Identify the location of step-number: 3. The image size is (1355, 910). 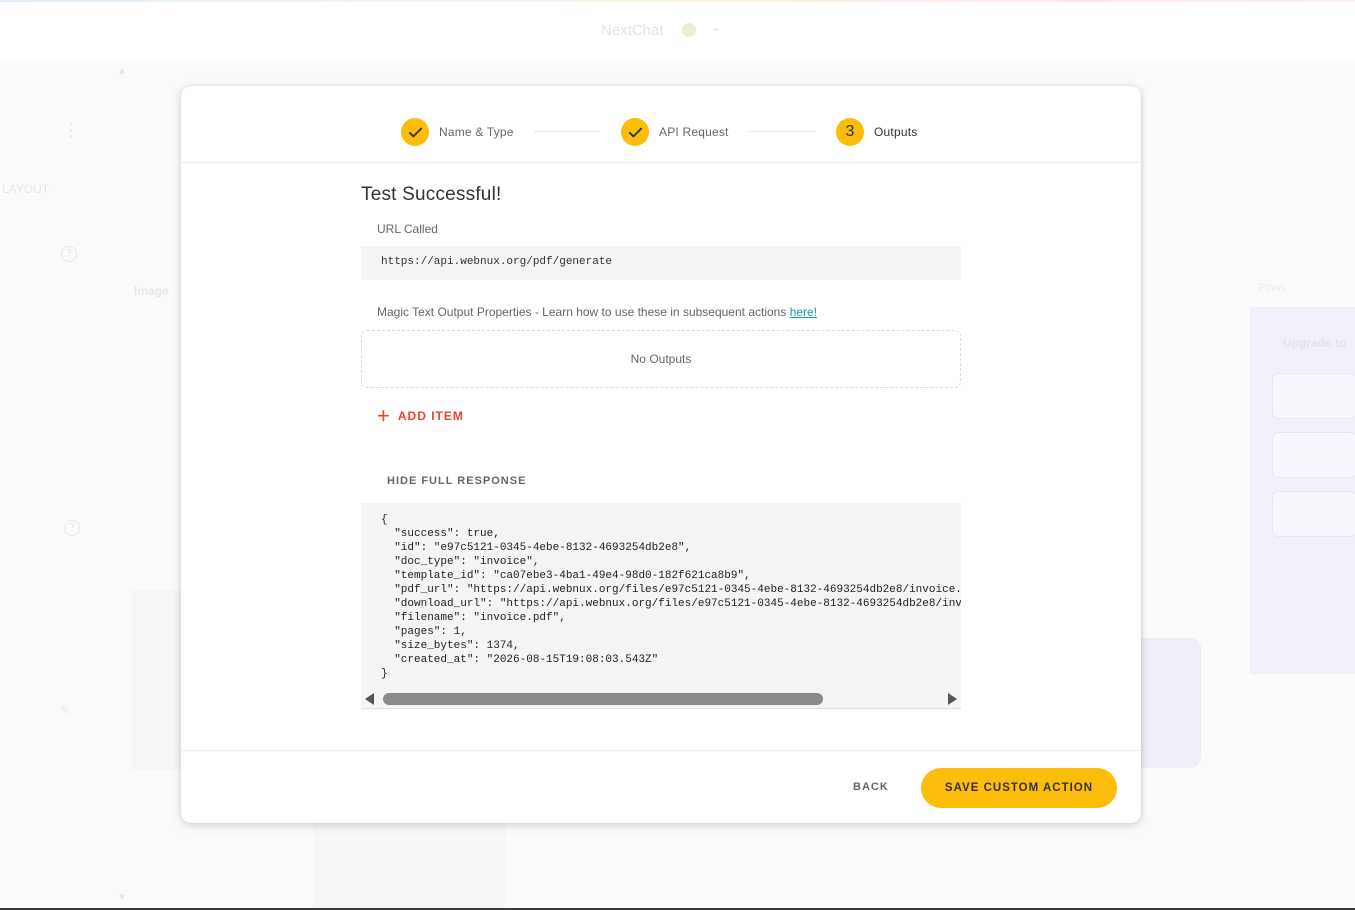
(850, 132).